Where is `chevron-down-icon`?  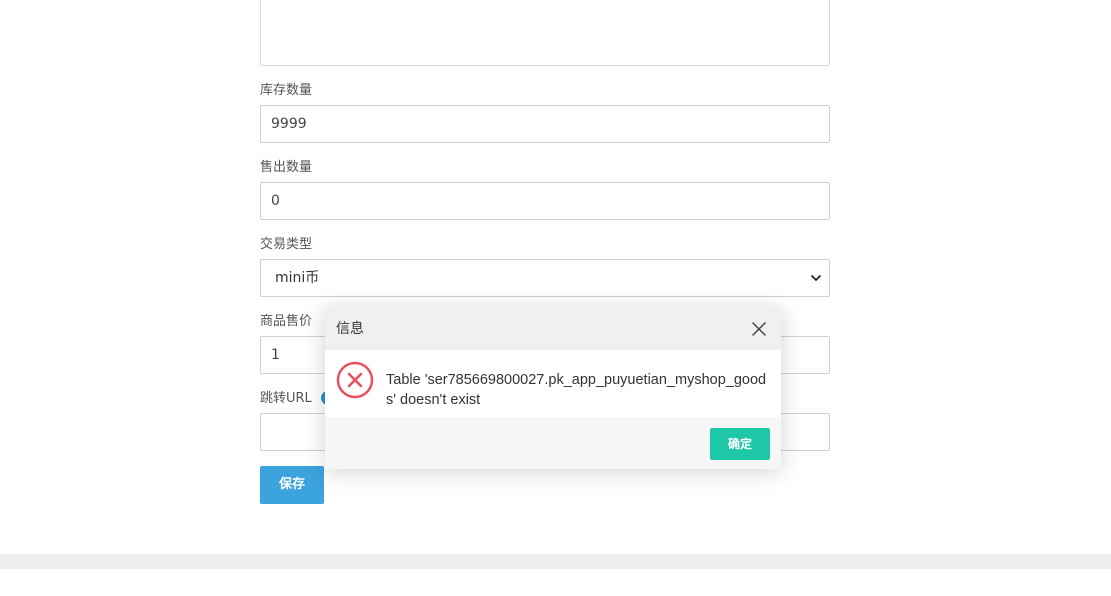
chevron-down-icon is located at coordinates (816, 278).